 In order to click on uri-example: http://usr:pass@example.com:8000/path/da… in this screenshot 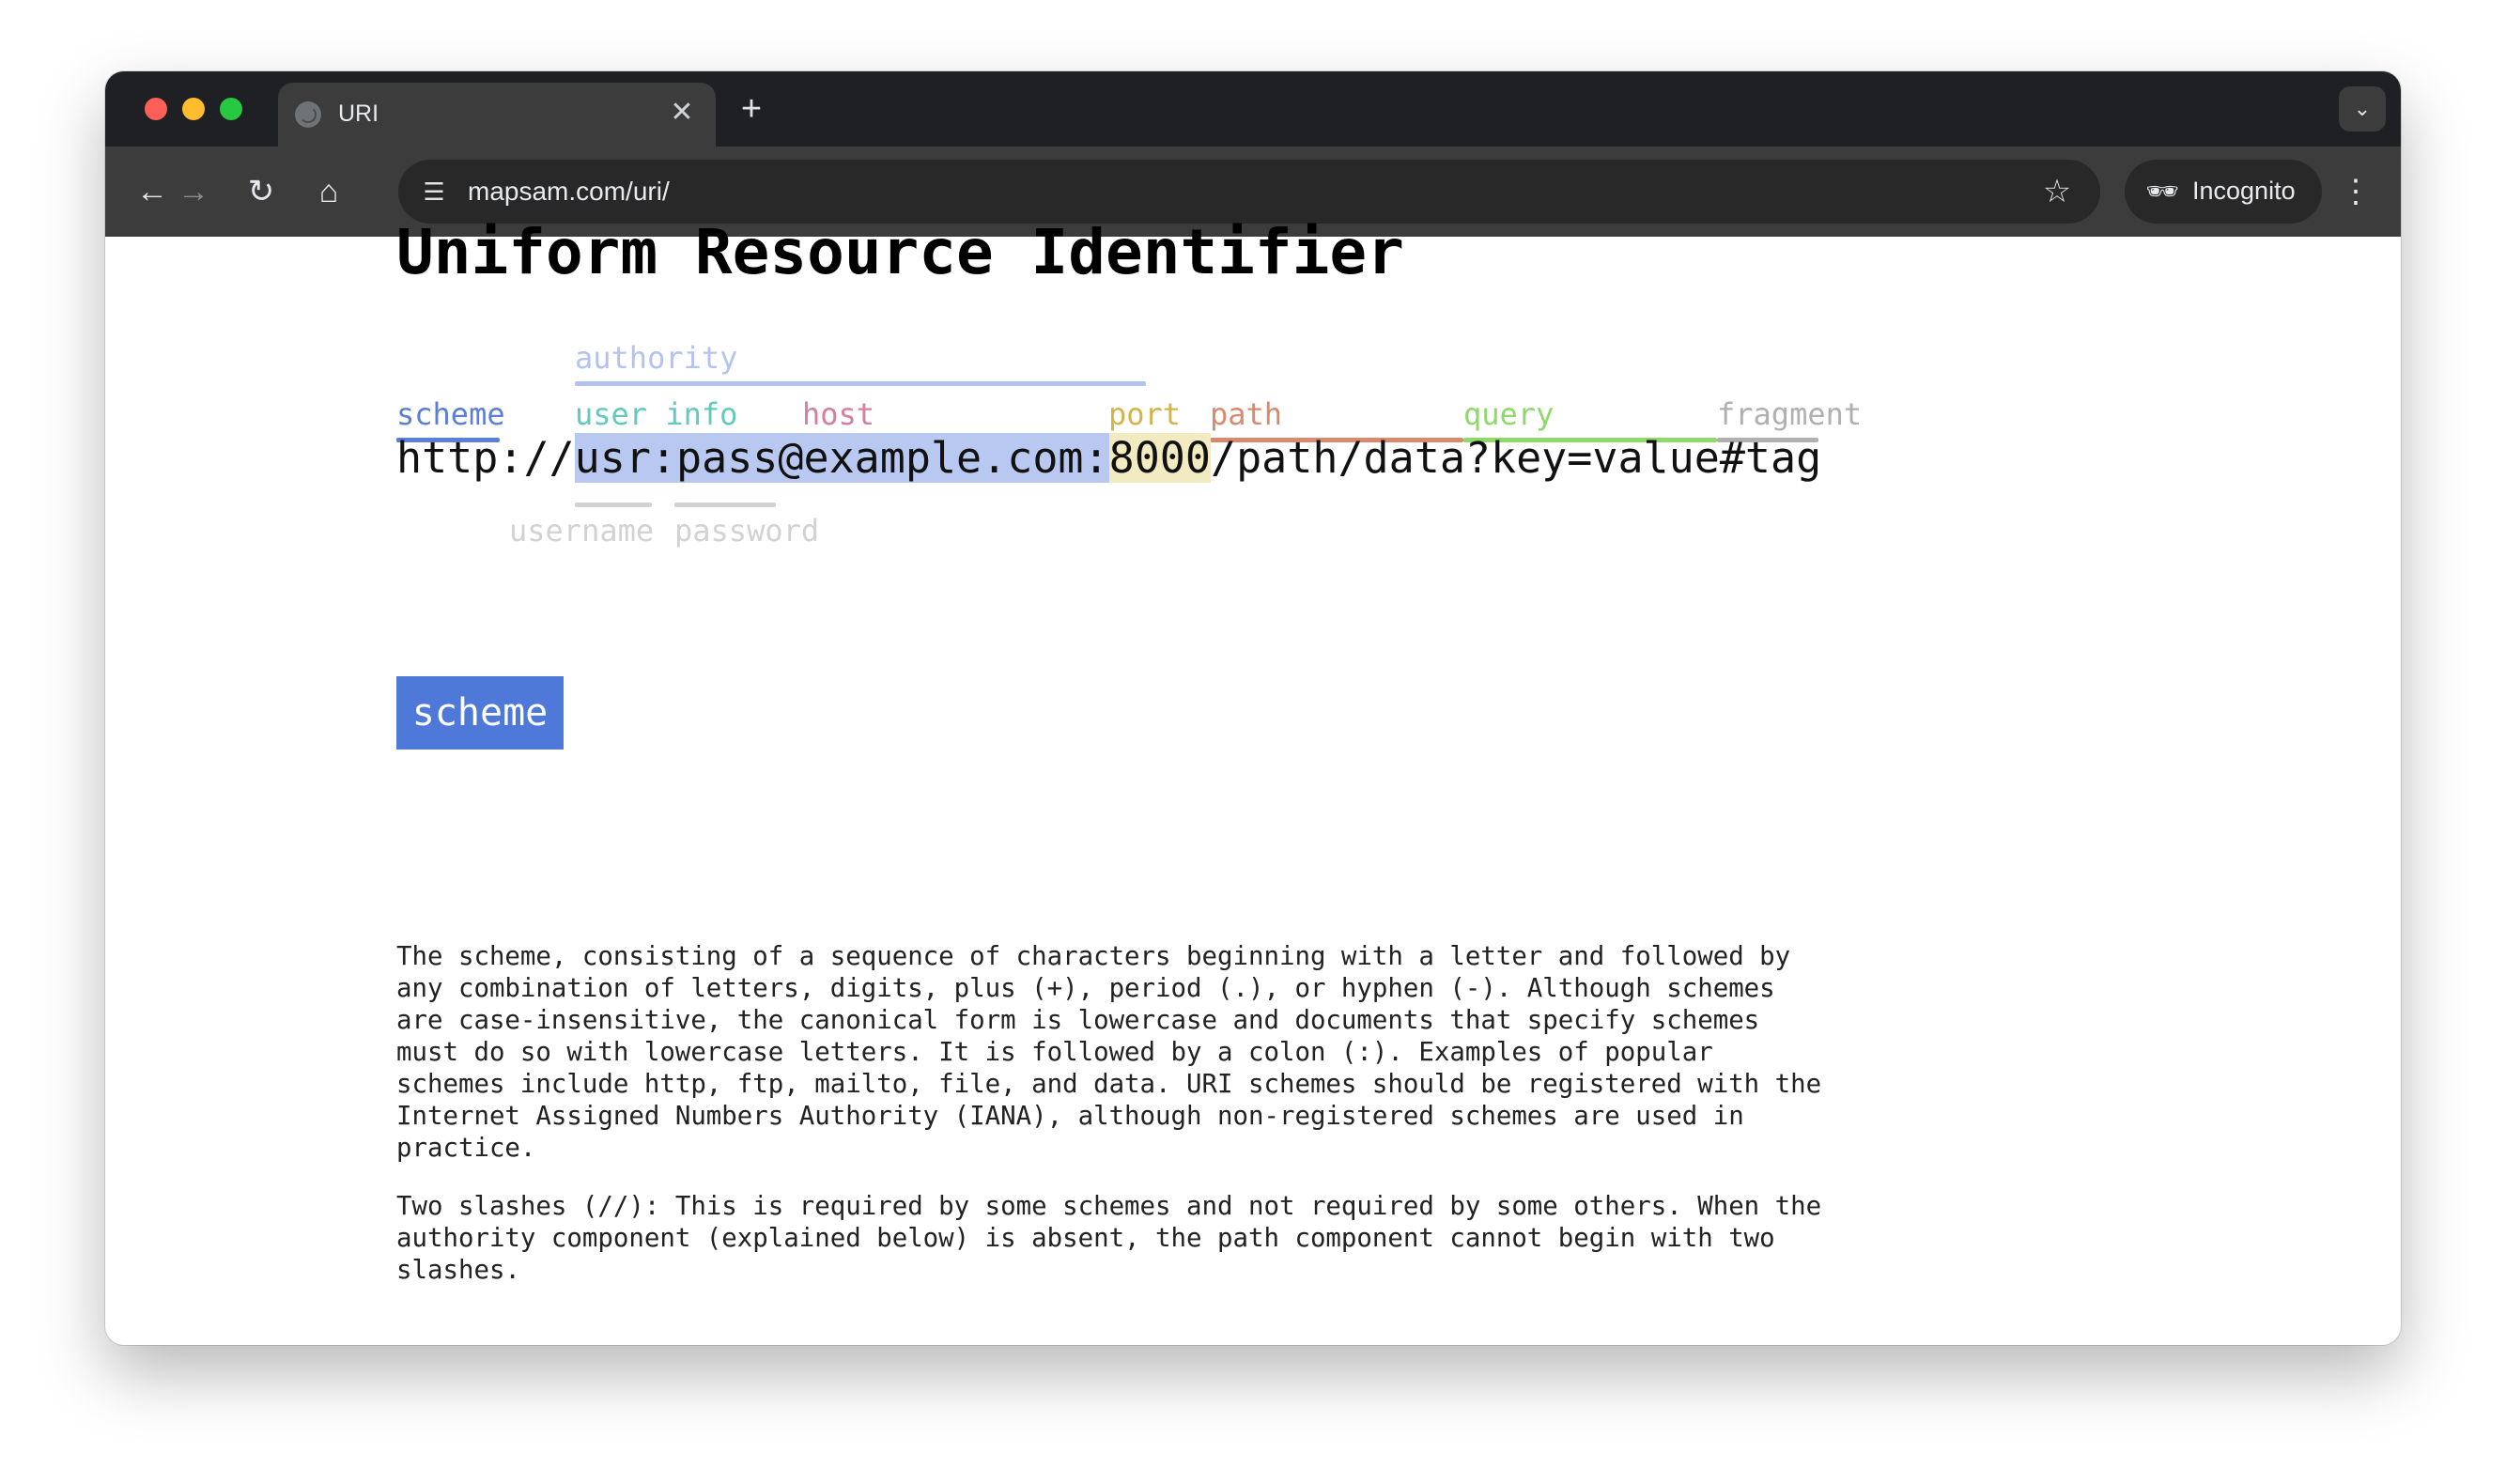, I will do `click(1109, 458)`.